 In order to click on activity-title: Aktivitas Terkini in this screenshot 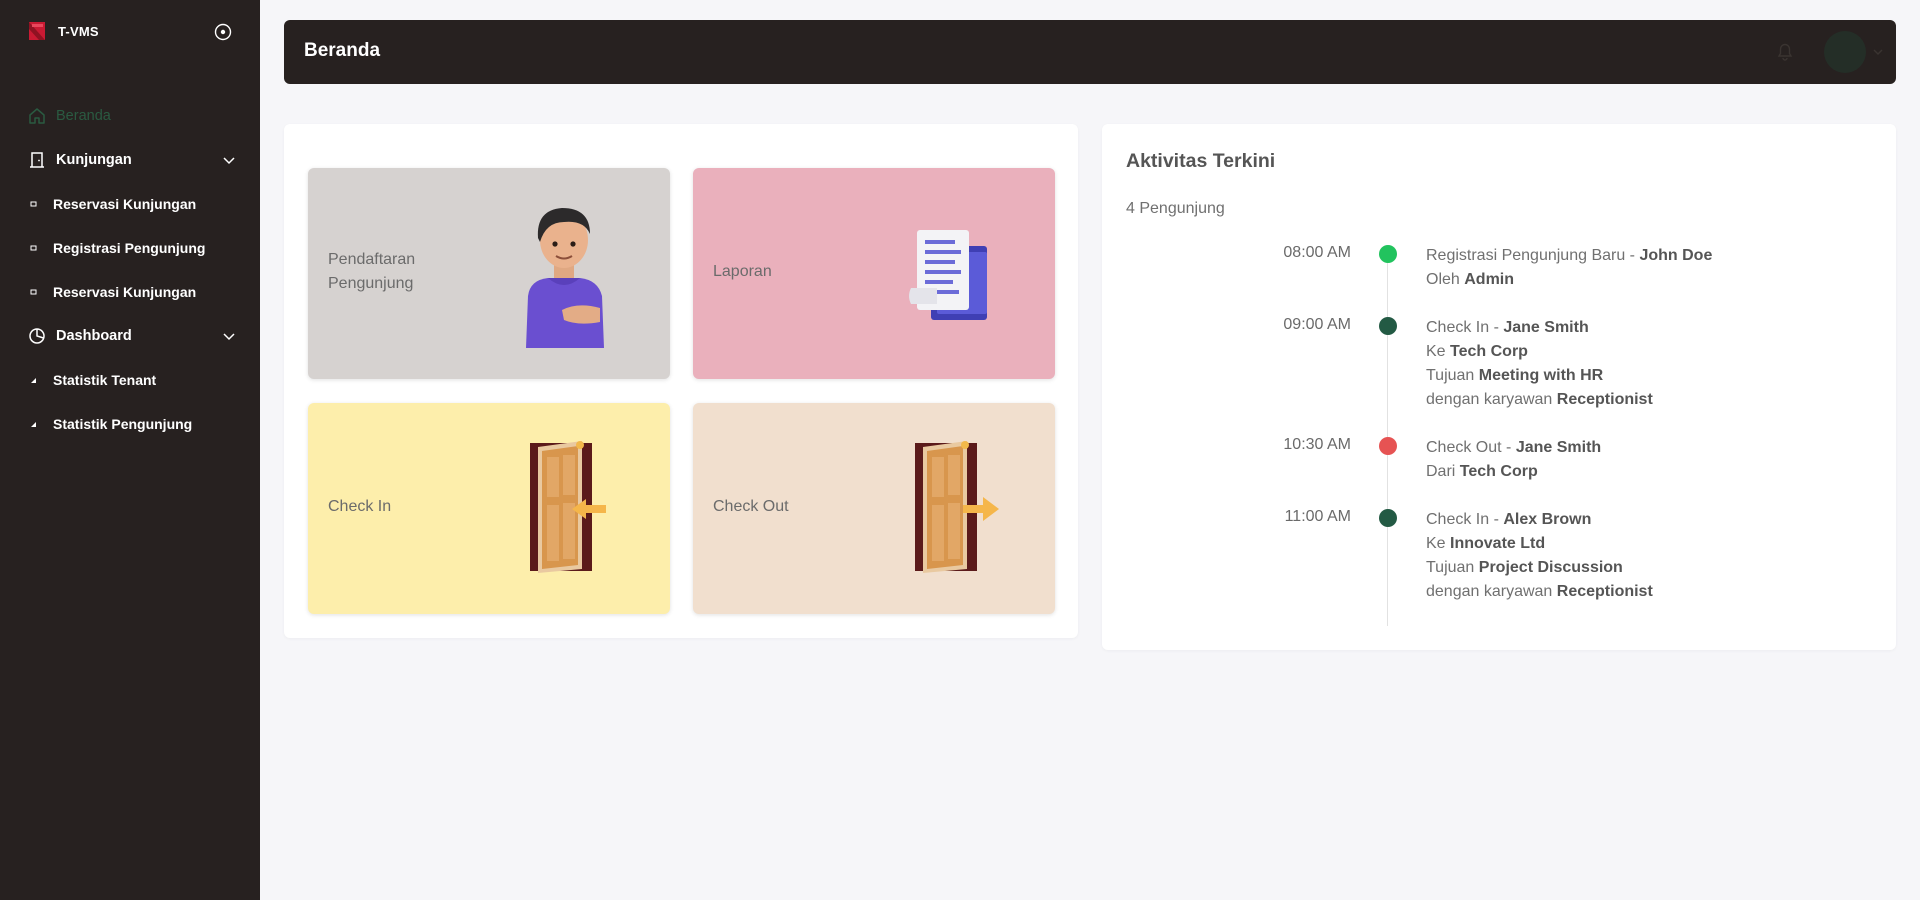, I will do `click(1201, 161)`.